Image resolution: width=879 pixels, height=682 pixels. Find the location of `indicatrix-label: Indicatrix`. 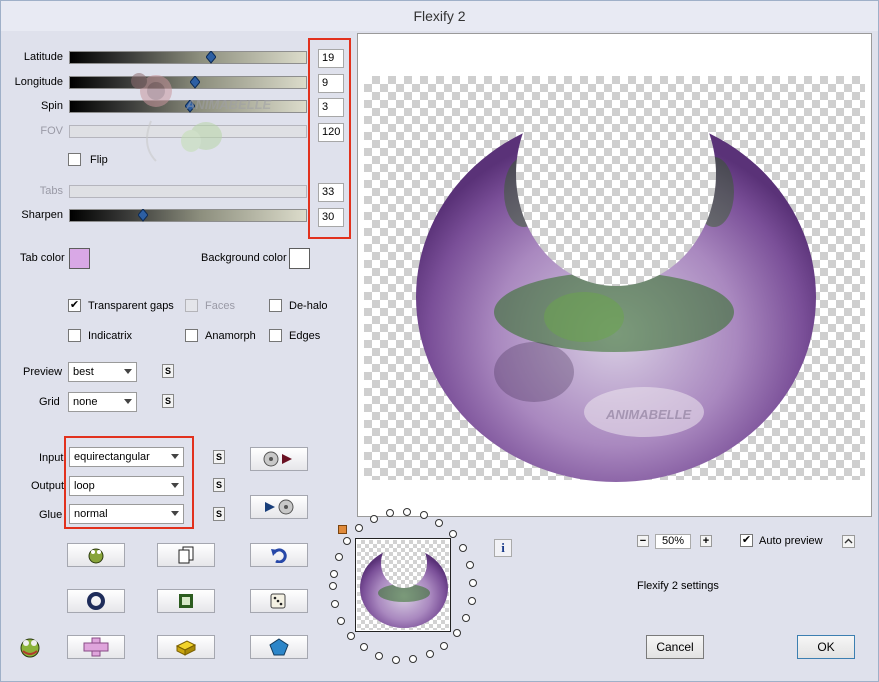

indicatrix-label: Indicatrix is located at coordinates (110, 336).